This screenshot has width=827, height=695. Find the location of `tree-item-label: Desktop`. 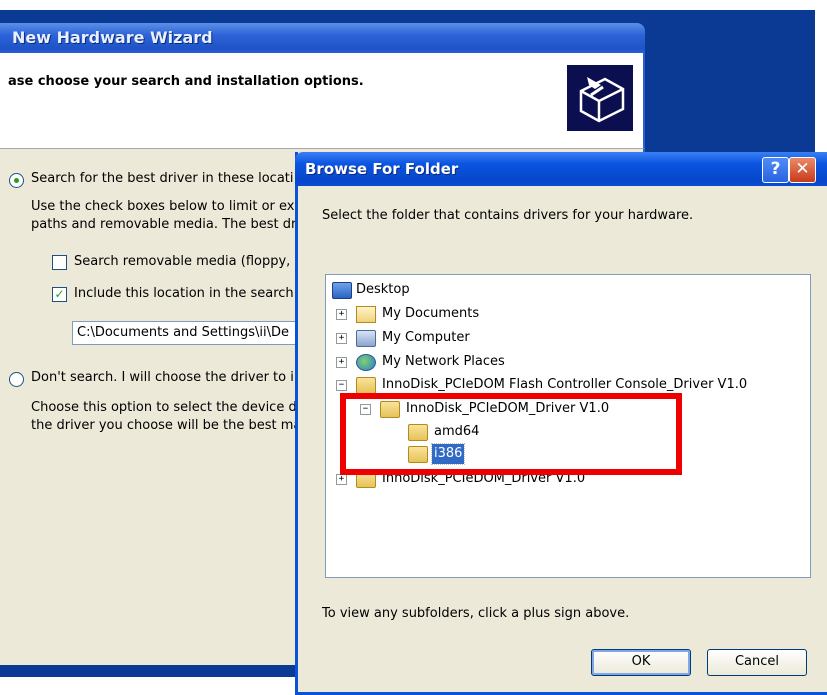

tree-item-label: Desktop is located at coordinates (383, 289).